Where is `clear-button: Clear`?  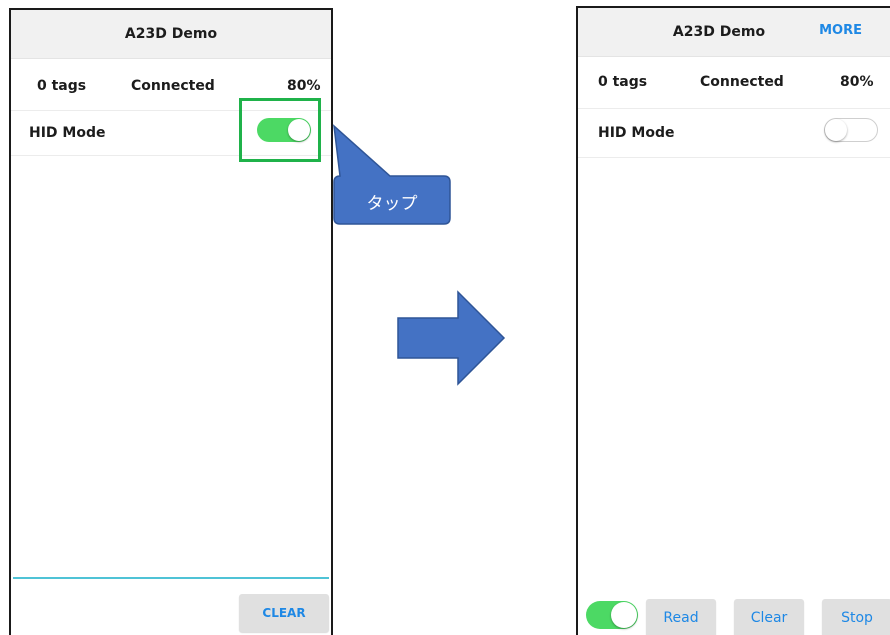 clear-button: Clear is located at coordinates (769, 617).